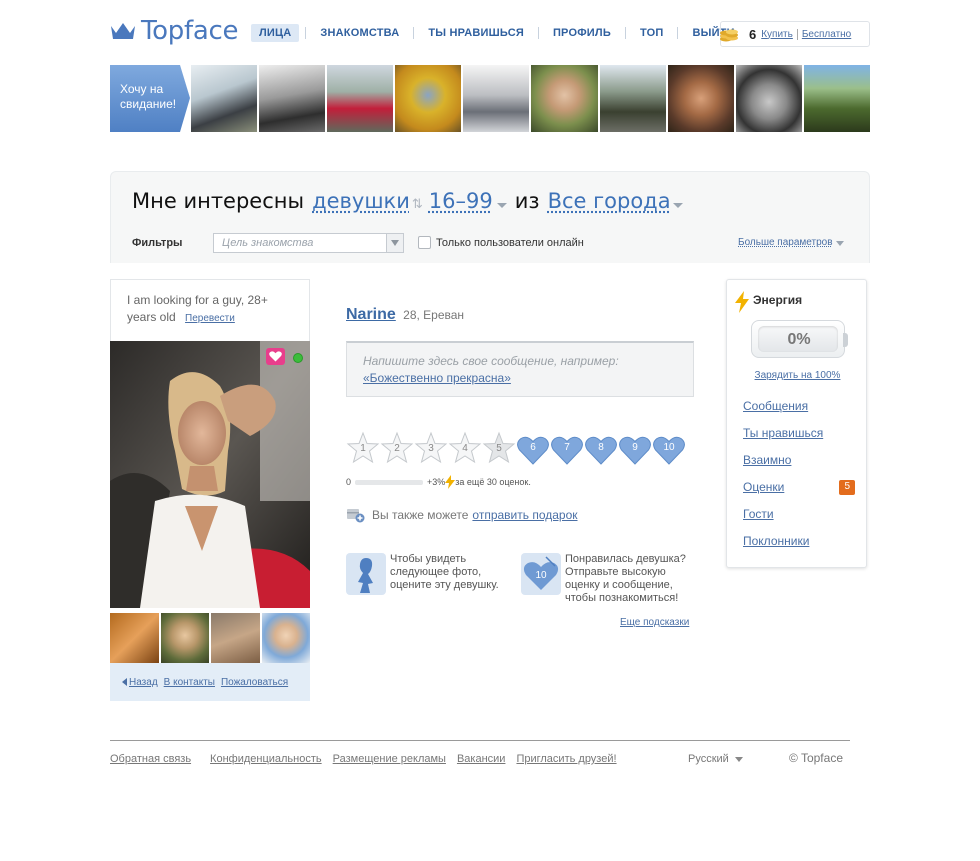 The height and width of the screenshot is (861, 980). Describe the element at coordinates (424, 242) in the screenshot. I see `online-only-checkbox` at that location.